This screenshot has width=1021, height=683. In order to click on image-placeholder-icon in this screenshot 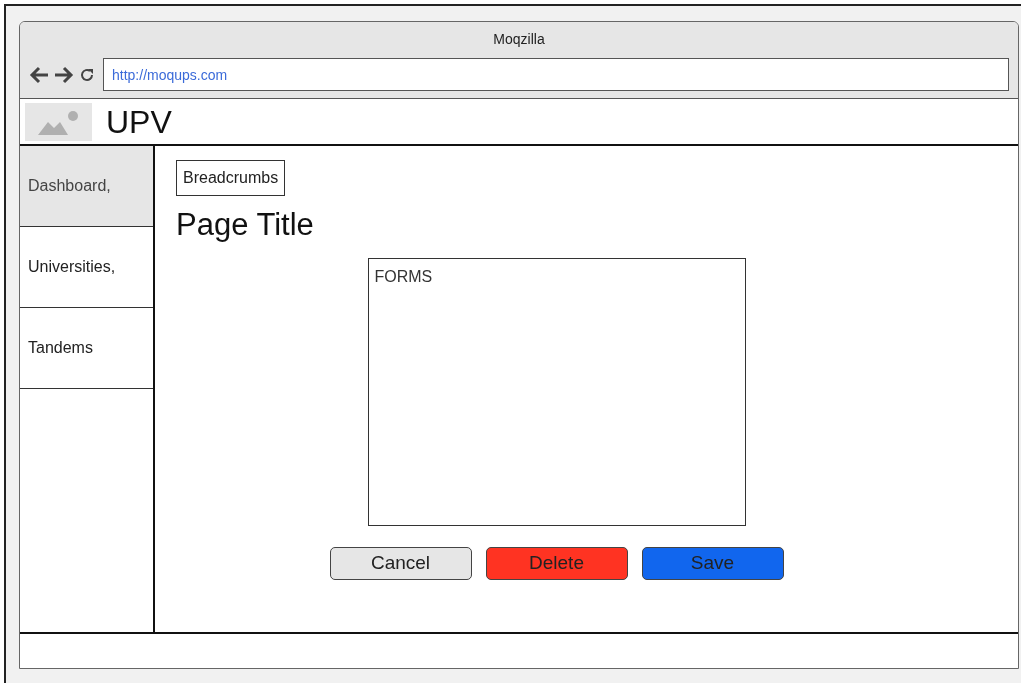, I will do `click(58, 121)`.